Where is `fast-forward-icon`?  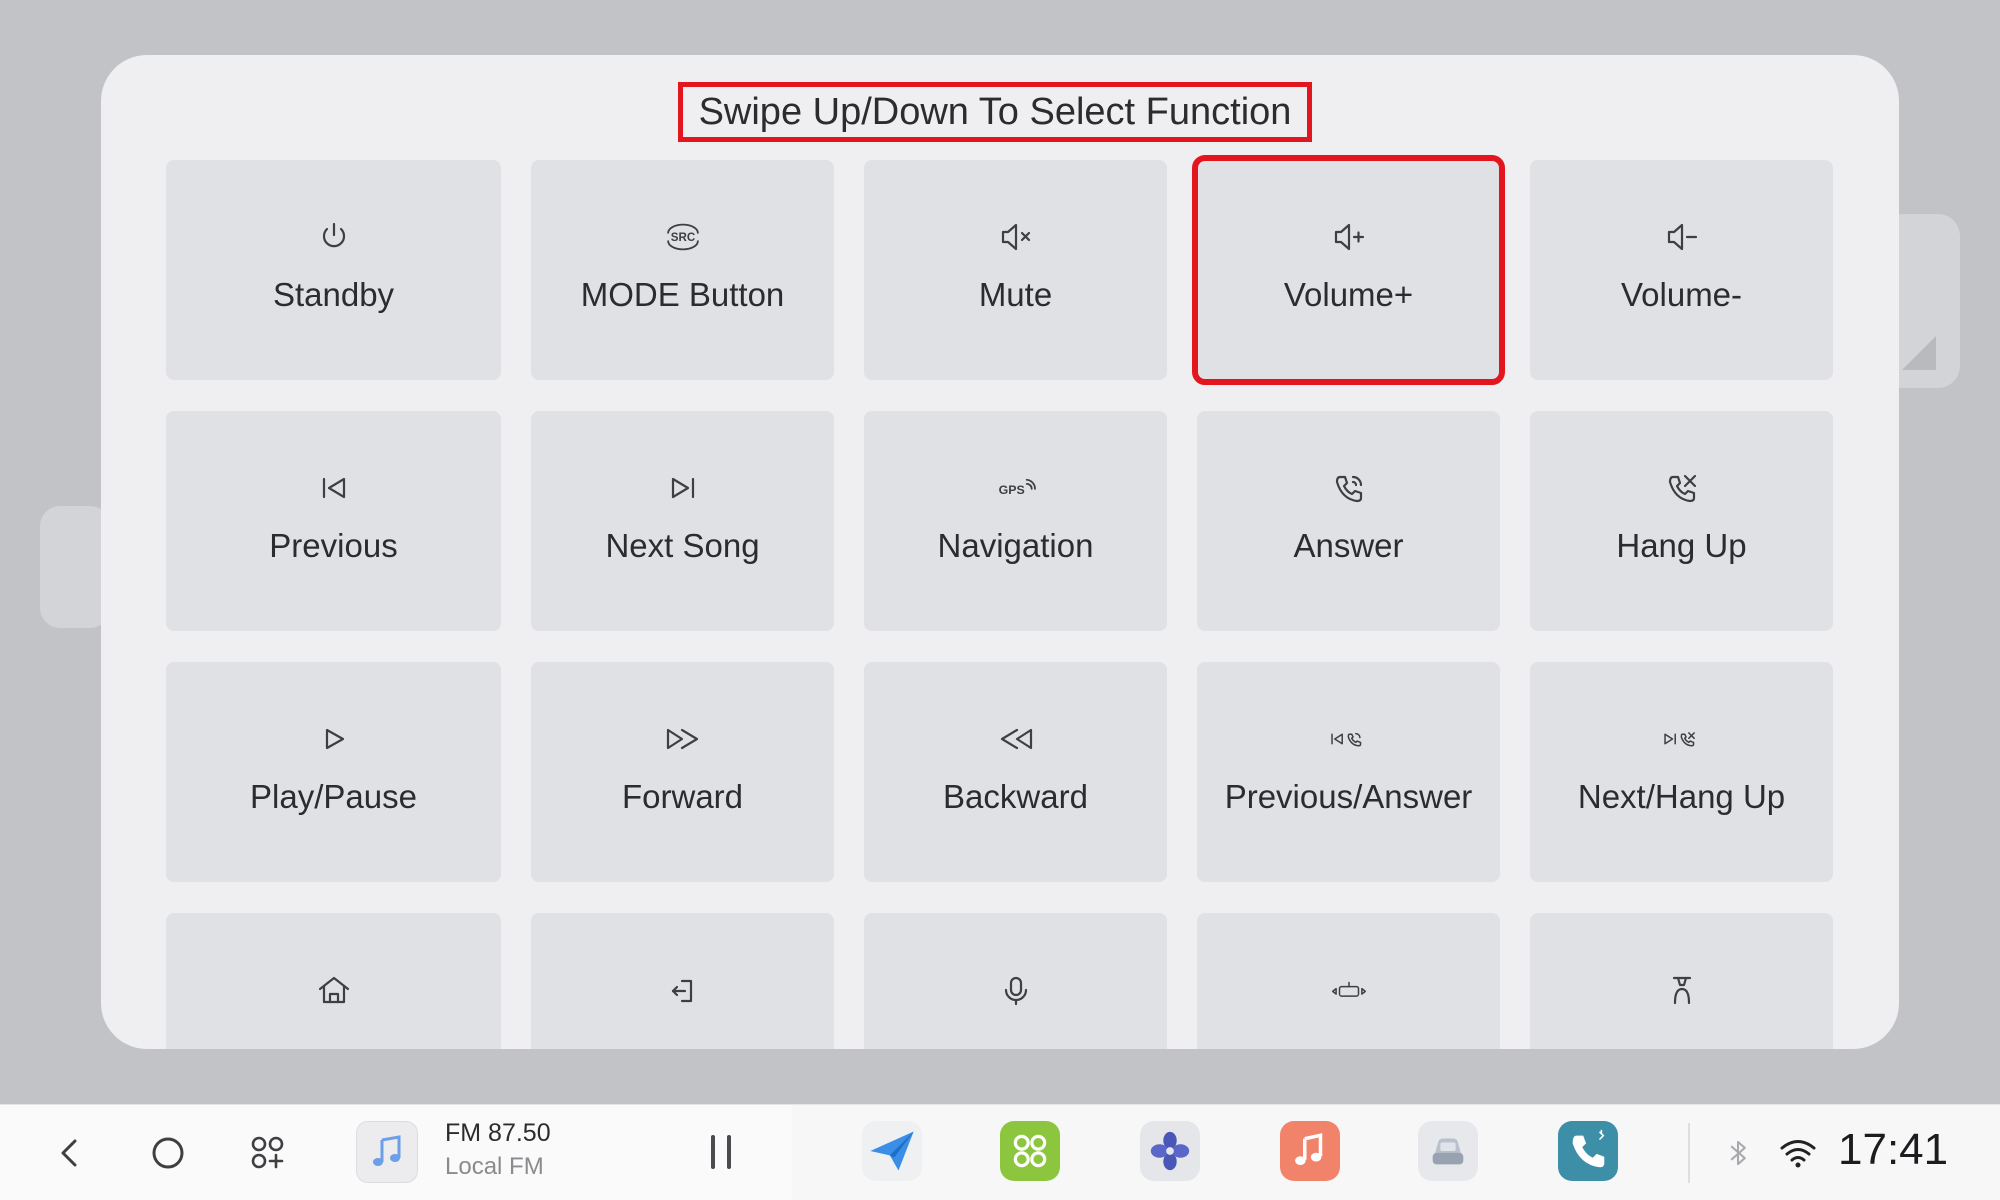 fast-forward-icon is located at coordinates (683, 739).